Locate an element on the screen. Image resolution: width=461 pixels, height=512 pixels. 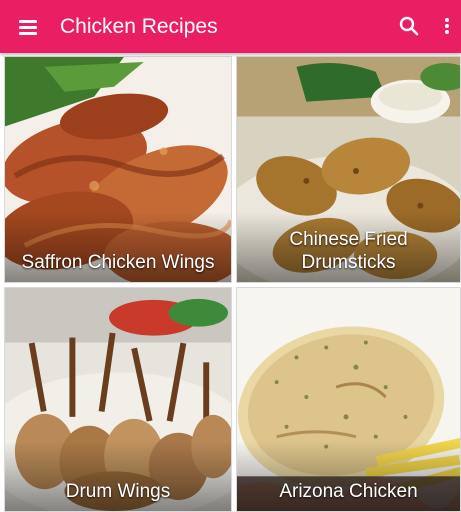
recipe-title: Drum Wings is located at coordinates (118, 491).